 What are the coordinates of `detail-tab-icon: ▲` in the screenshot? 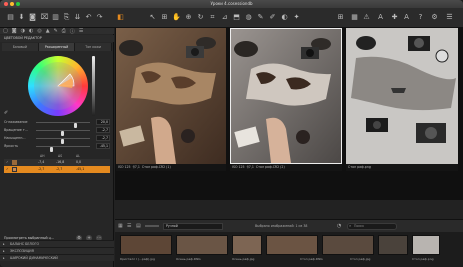 It's located at (48, 31).